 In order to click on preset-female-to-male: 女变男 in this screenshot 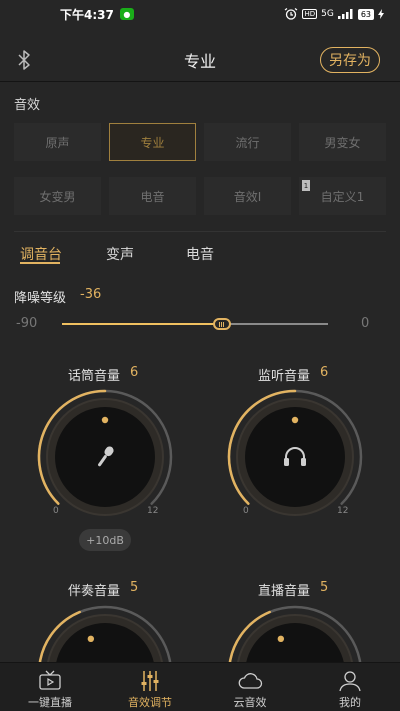, I will do `click(57, 196)`.